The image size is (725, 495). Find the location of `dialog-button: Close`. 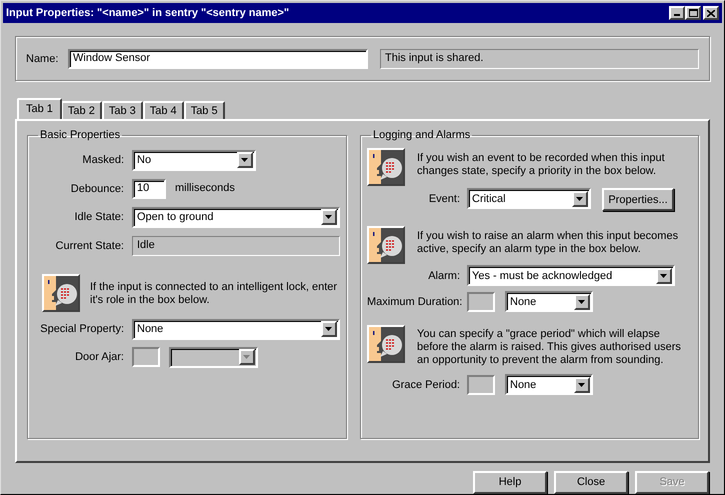

dialog-button: Close is located at coordinates (591, 482).